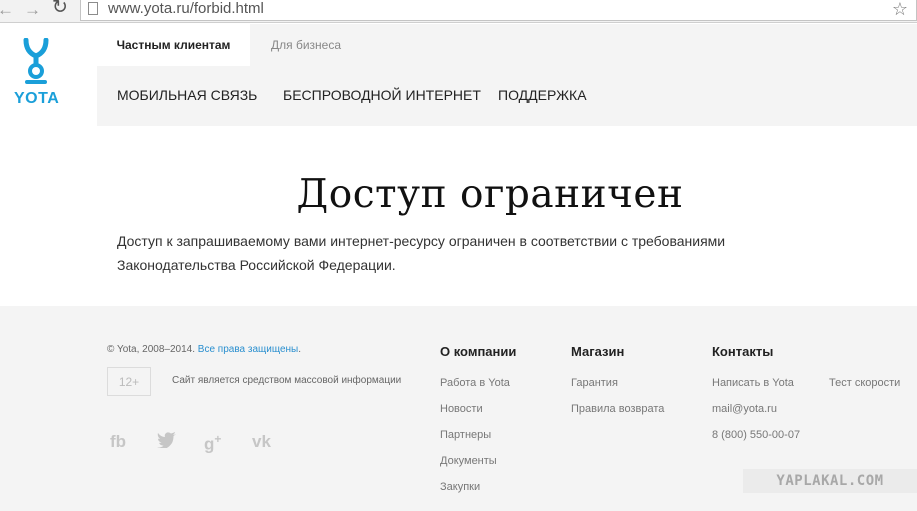 This screenshot has height=511, width=917. Describe the element at coordinates (151, 349) in the screenshot. I see `copyright-text: © Yota, 2008–2014.` at that location.